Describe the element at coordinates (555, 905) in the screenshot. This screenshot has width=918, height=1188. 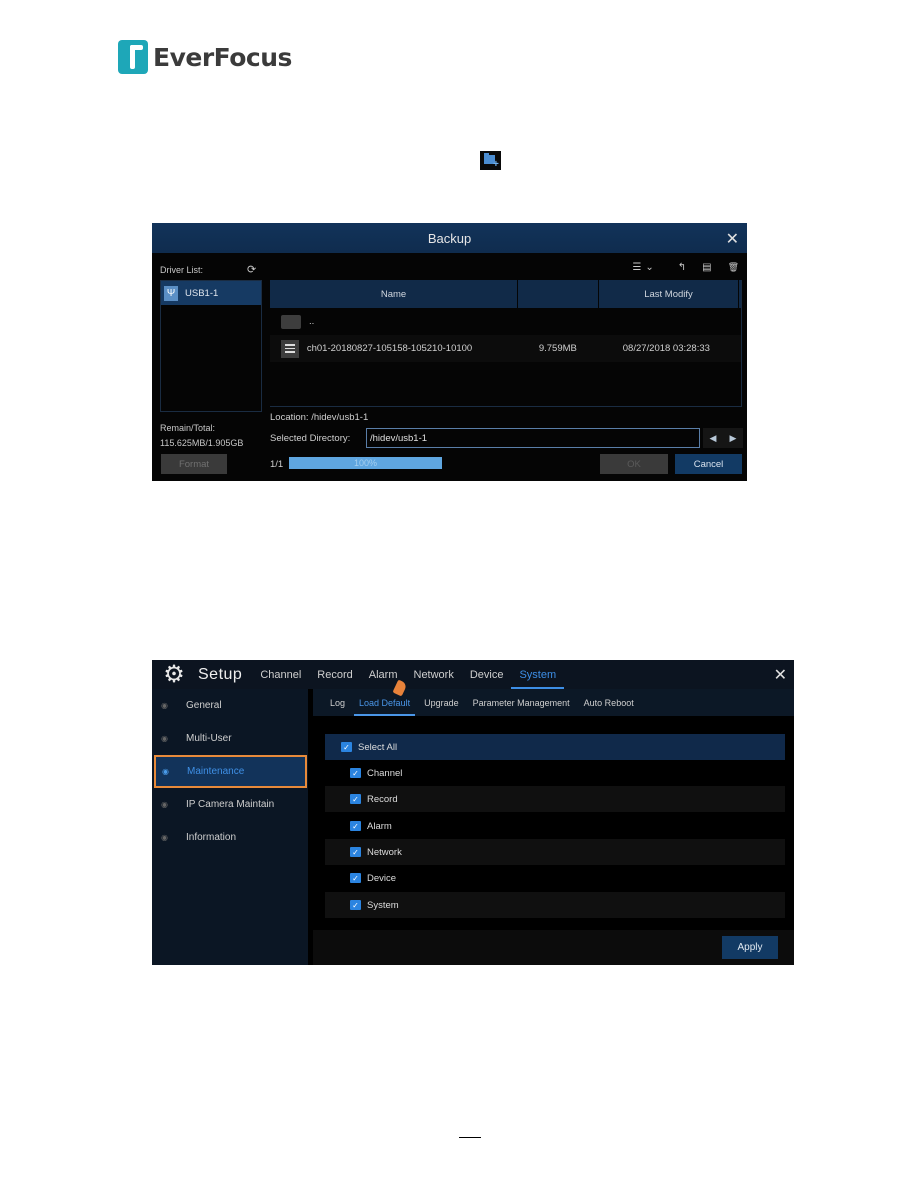
I see `option-system: ✓ System` at that location.